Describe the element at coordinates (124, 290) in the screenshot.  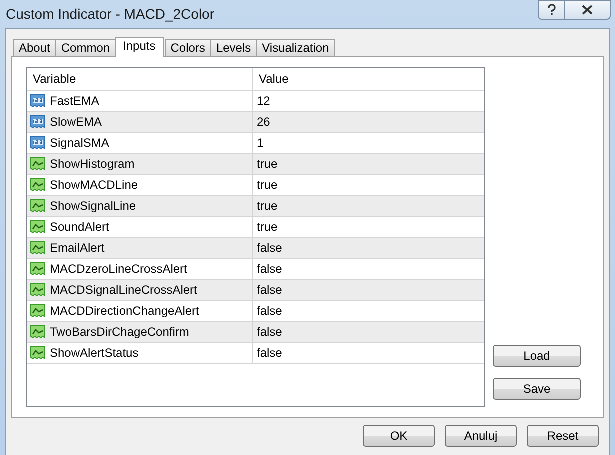
I see `variable-name: MACDSignalLineCrossAlert` at that location.